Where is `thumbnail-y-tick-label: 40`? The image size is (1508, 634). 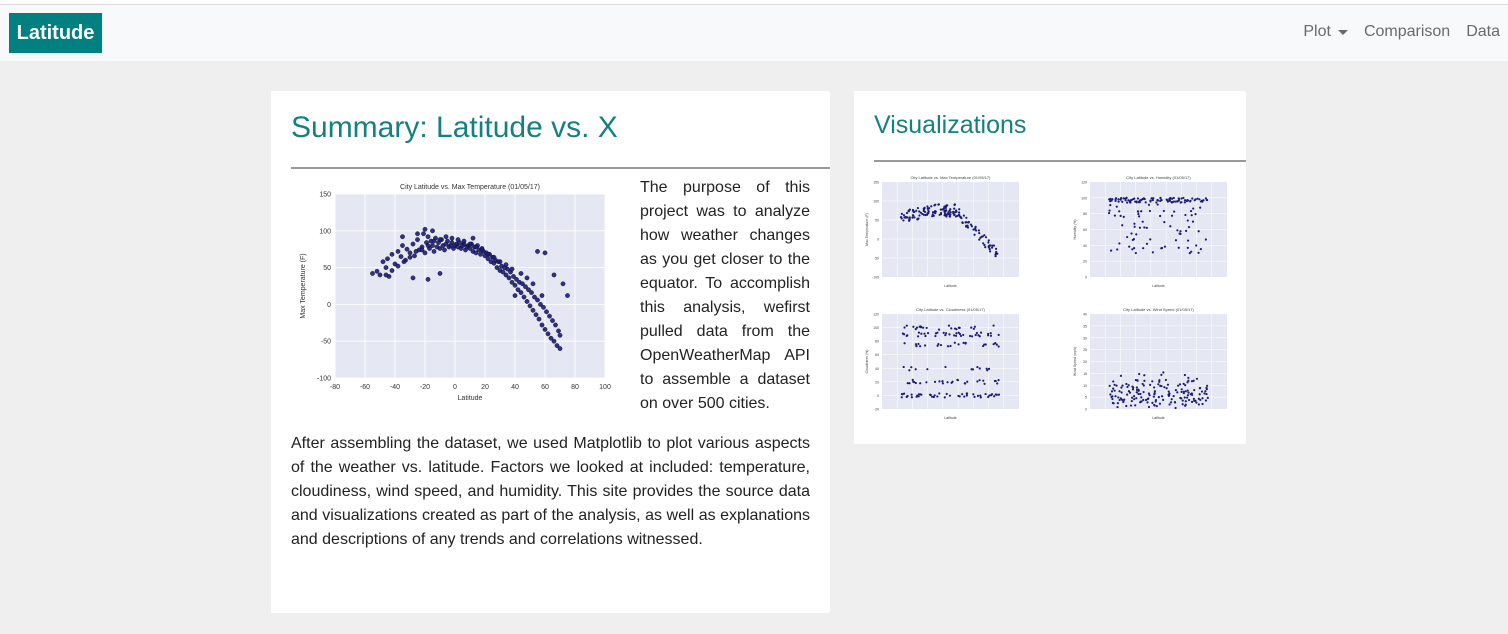
thumbnail-y-tick-label: 40 is located at coordinates (1085, 246).